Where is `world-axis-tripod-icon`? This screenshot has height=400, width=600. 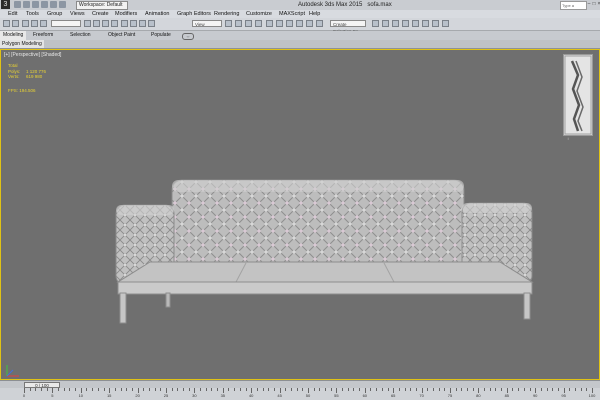 world-axis-tripod-icon is located at coordinates (12, 371).